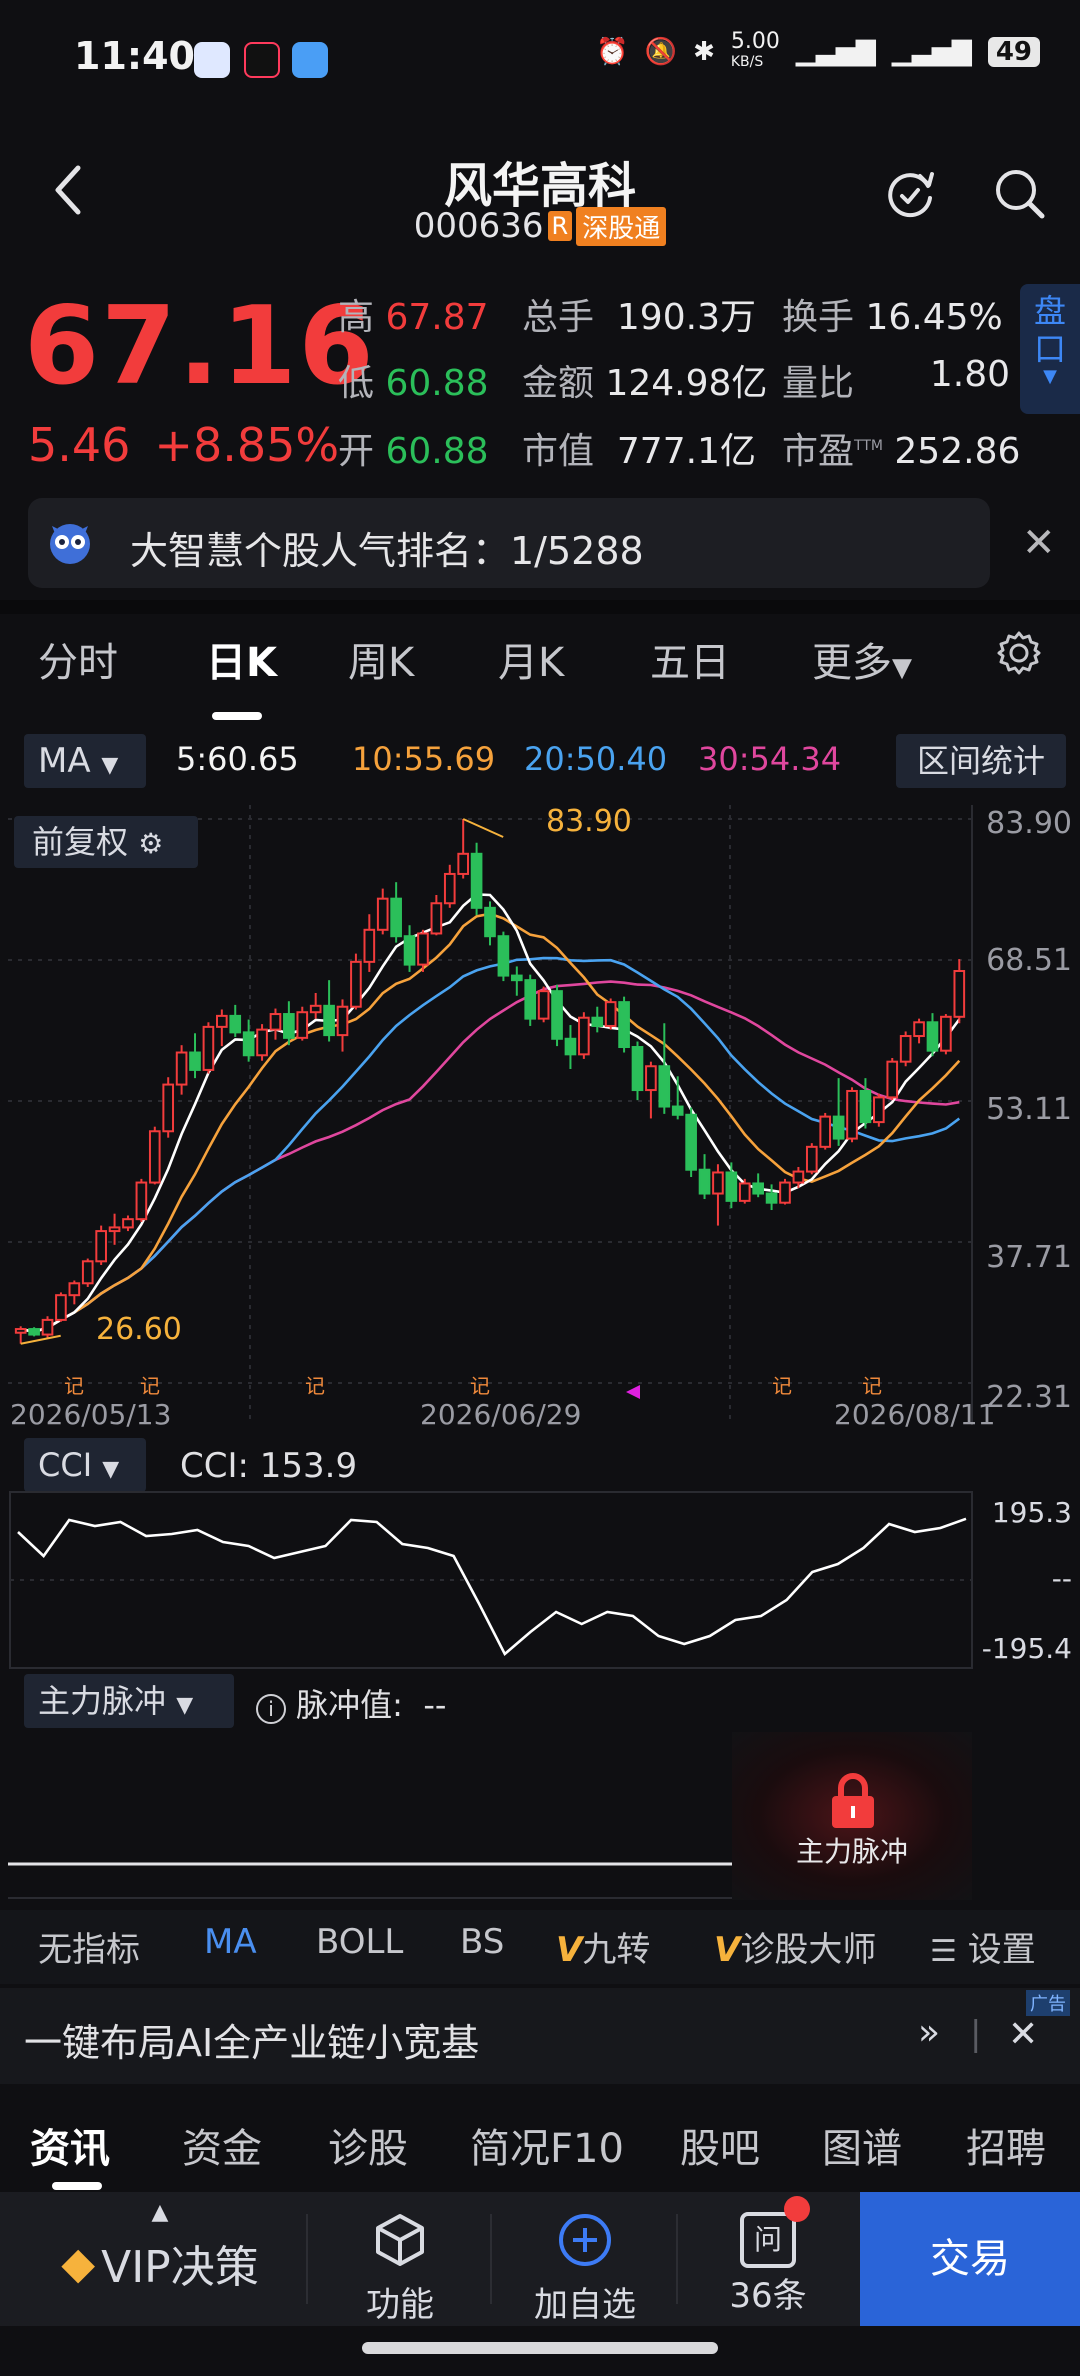 The width and height of the screenshot is (1080, 2376). What do you see at coordinates (85, 1465) in the screenshot?
I see `cci-select: CCI ▼` at bounding box center [85, 1465].